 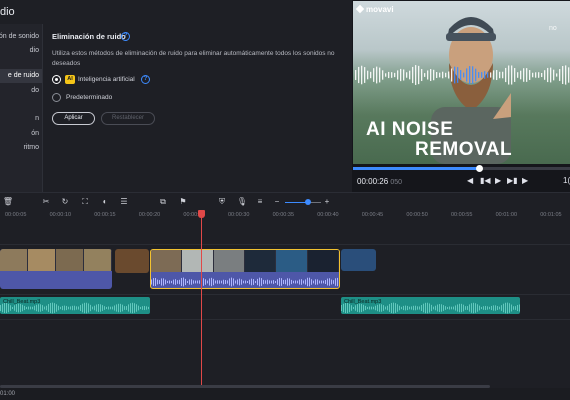 What do you see at coordinates (242, 202) in the screenshot?
I see `mic-icon: 🎙` at bounding box center [242, 202].